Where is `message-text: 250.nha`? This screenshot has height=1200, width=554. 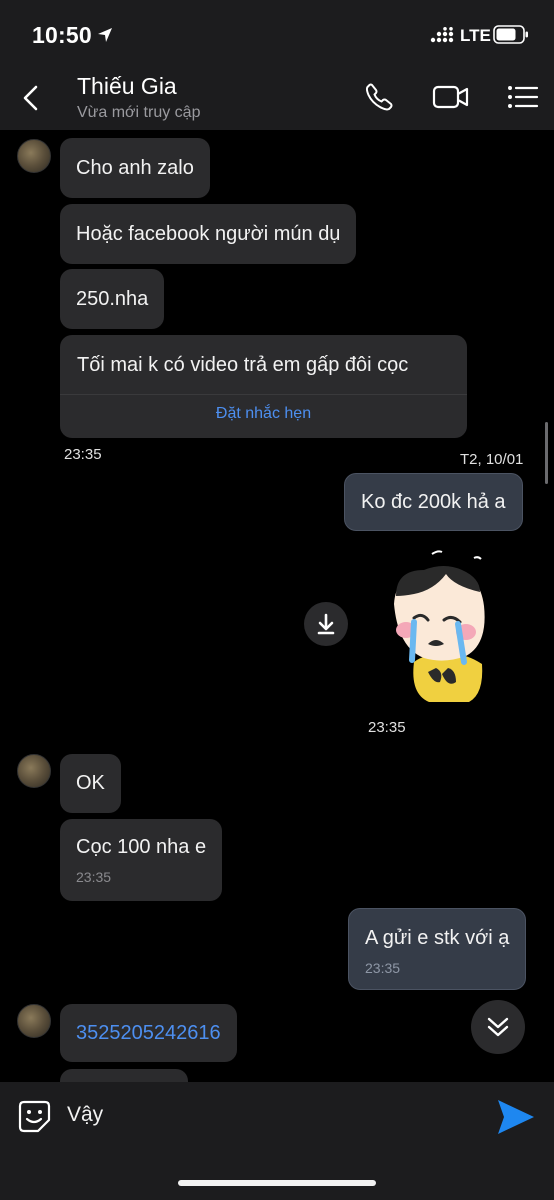
message-text: 250.nha is located at coordinates (112, 299).